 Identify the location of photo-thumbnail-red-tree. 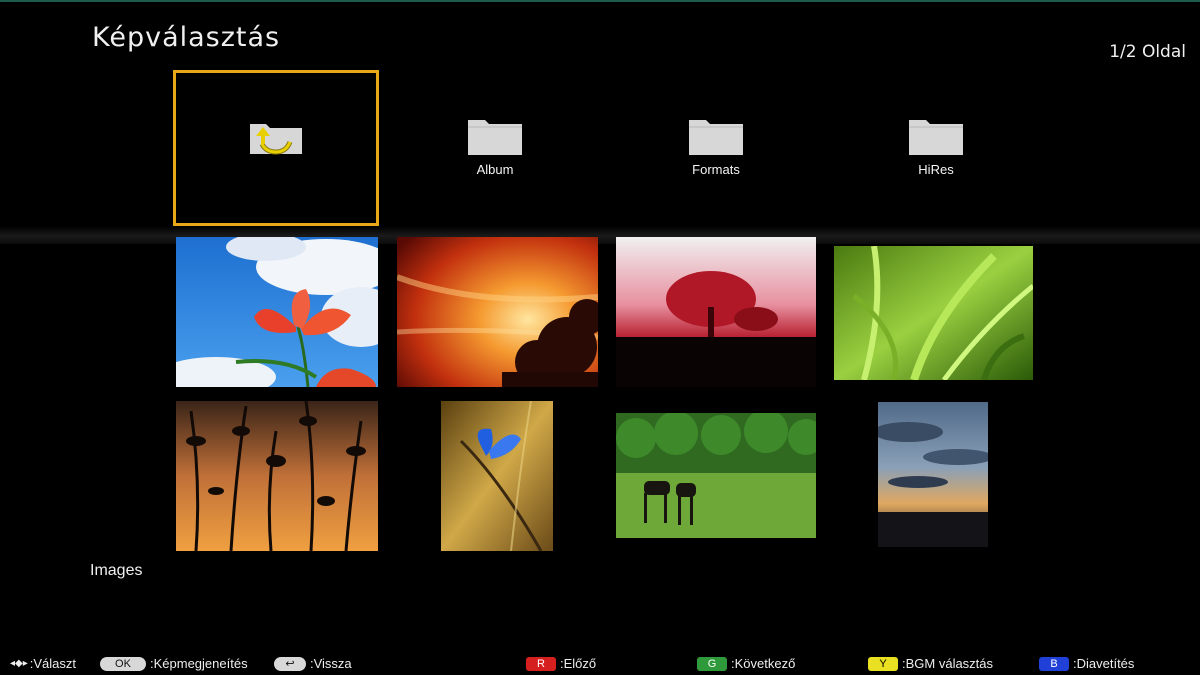
(716, 312).